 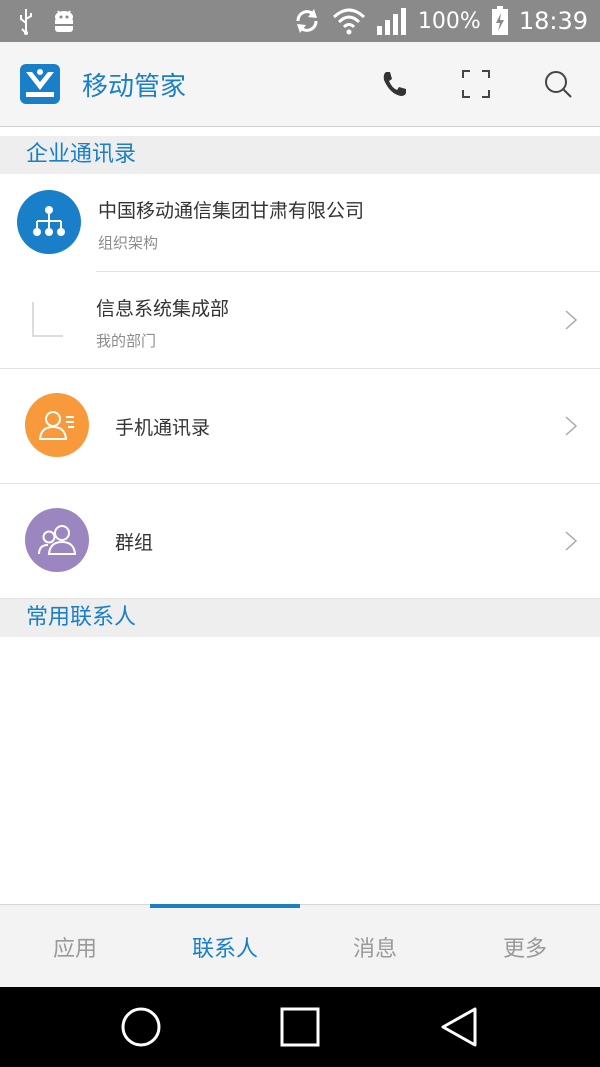 I want to click on sync-icon, so click(x=307, y=21).